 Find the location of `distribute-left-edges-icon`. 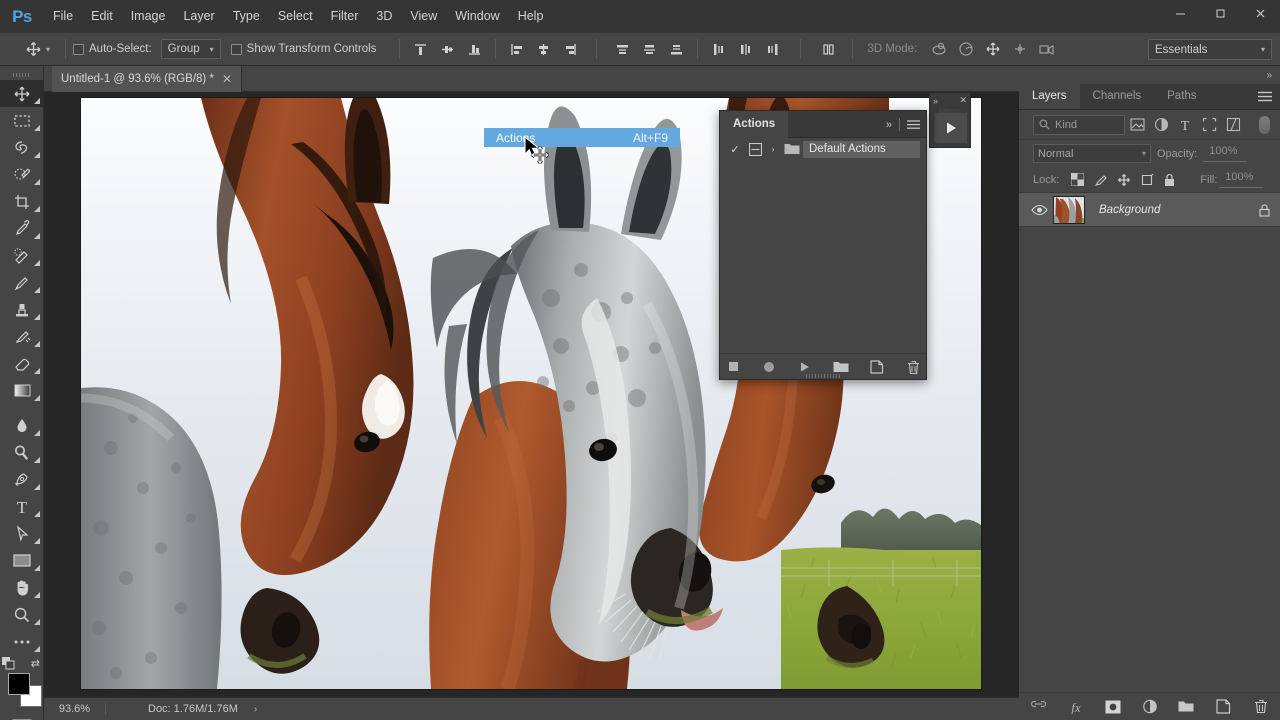

distribute-left-edges-icon is located at coordinates (718, 49).